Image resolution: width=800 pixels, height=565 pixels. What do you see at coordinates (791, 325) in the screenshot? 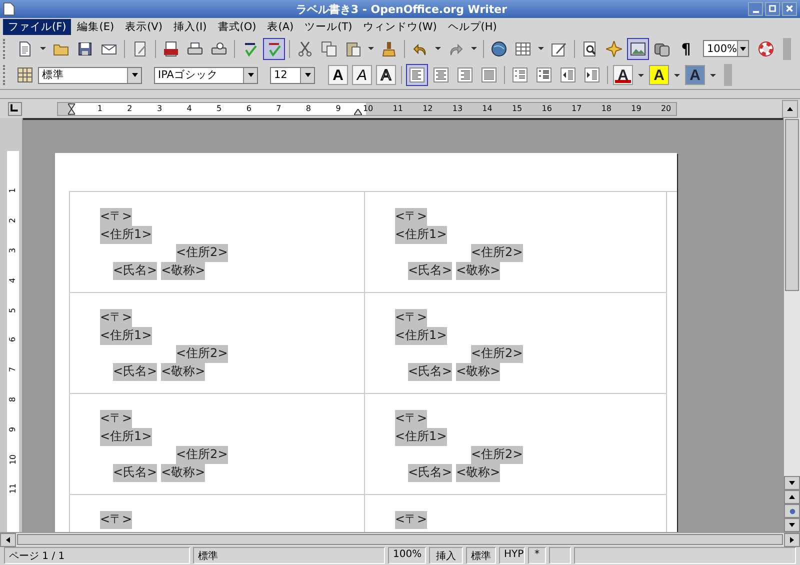
I see `vertical-scrollbar` at bounding box center [791, 325].